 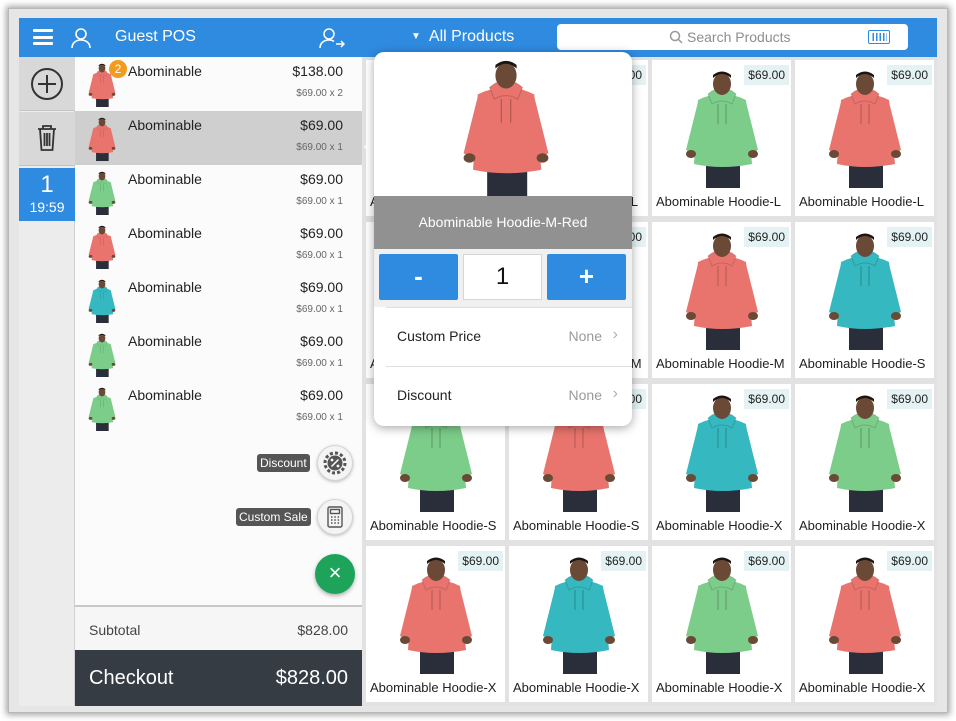 I want to click on quantity-field: 1, so click(x=502, y=277).